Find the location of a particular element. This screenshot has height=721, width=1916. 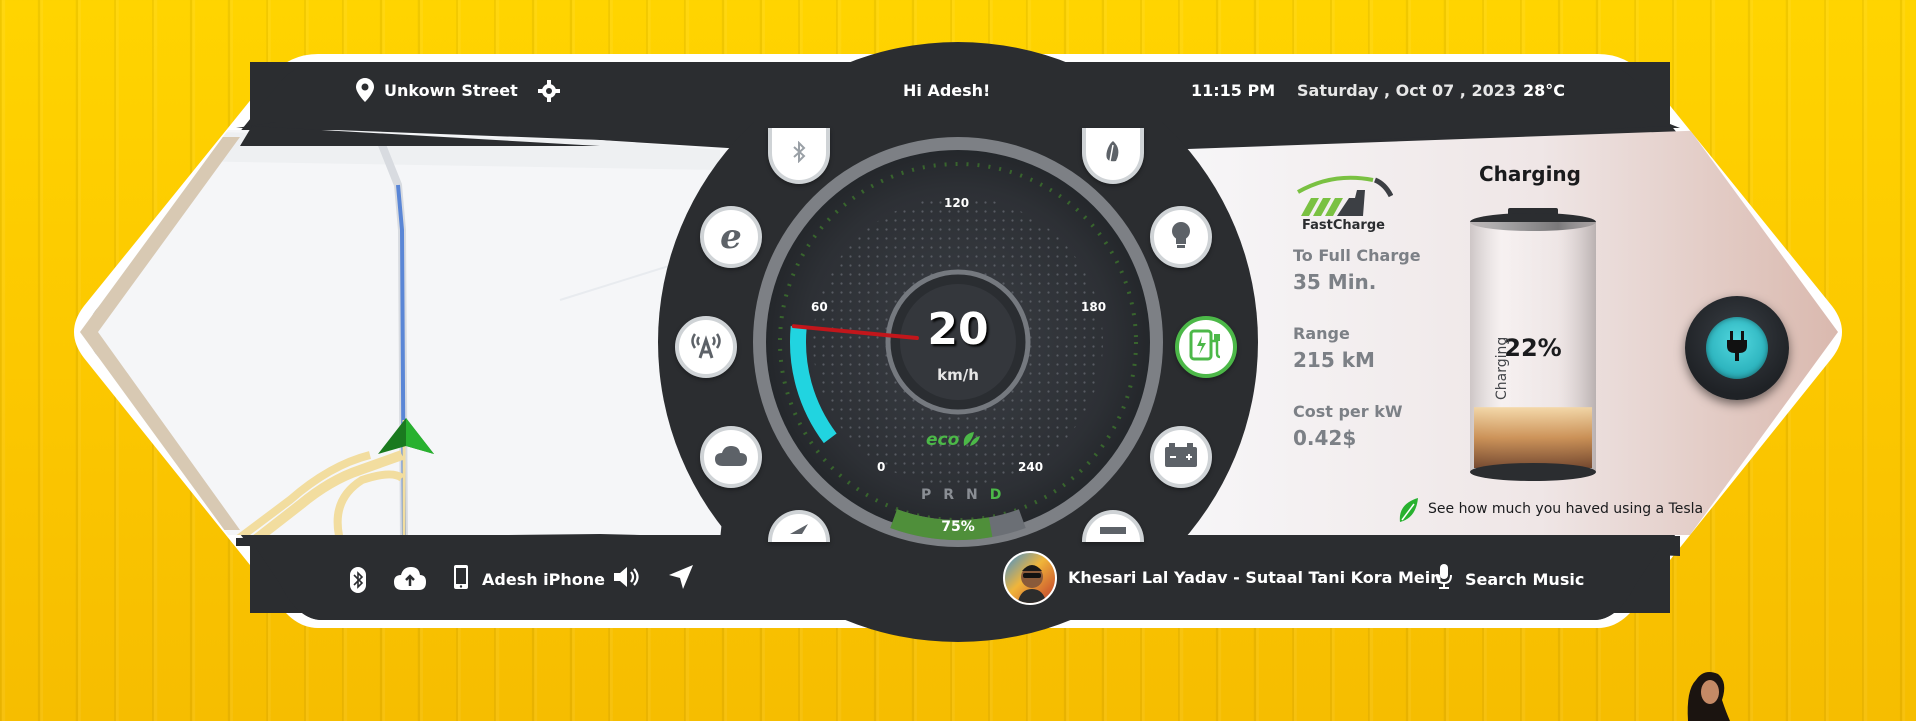

weather-button is located at coordinates (731, 457).